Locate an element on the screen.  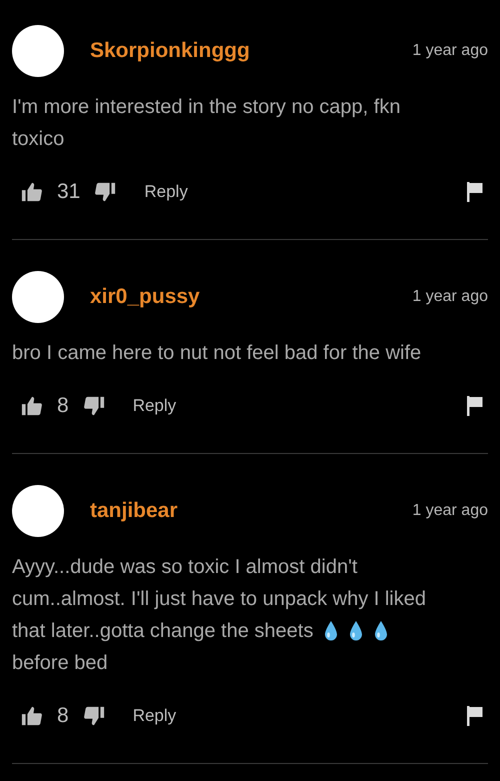
comment-text: toxico is located at coordinates (38, 139).